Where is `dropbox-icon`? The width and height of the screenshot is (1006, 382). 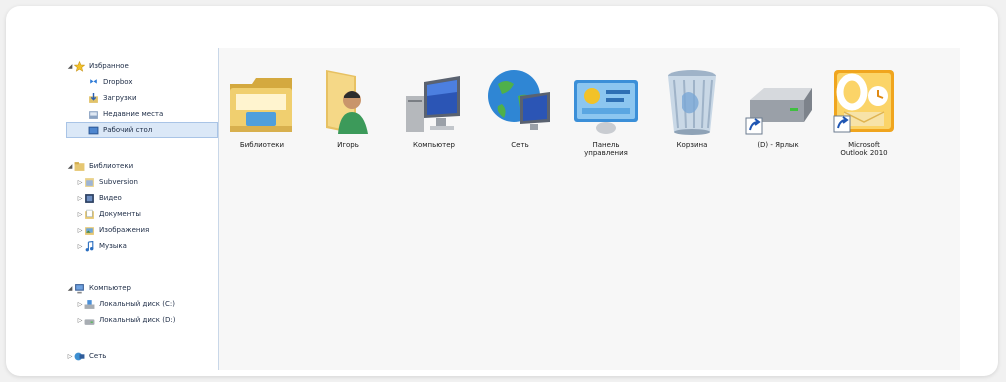 dropbox-icon is located at coordinates (93, 81).